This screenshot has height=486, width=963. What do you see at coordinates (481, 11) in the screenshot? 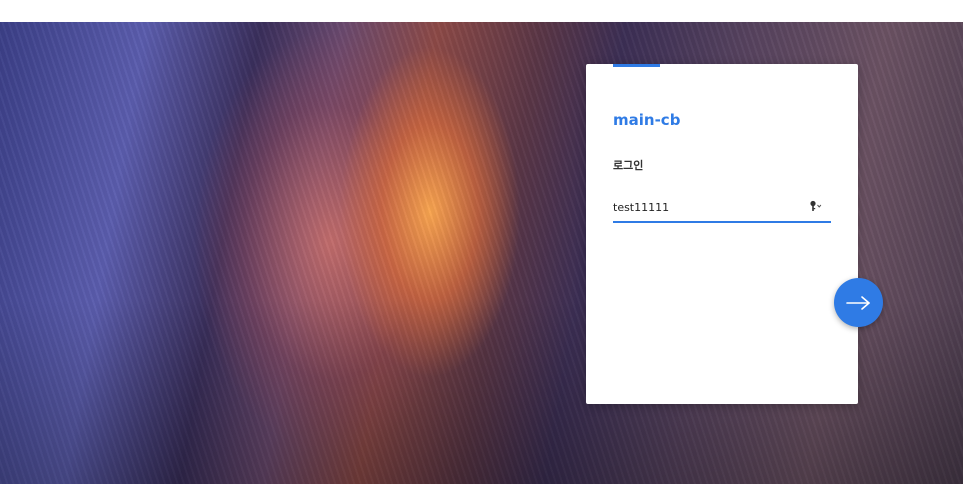
I see `top-bar` at bounding box center [481, 11].